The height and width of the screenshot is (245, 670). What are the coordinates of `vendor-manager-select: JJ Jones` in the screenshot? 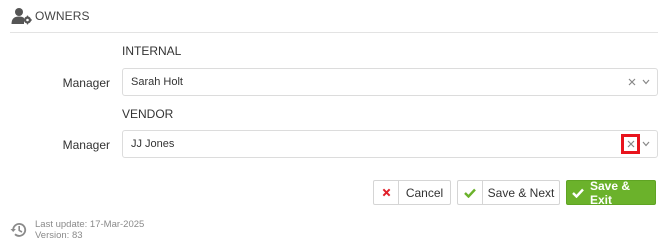 It's located at (390, 144).